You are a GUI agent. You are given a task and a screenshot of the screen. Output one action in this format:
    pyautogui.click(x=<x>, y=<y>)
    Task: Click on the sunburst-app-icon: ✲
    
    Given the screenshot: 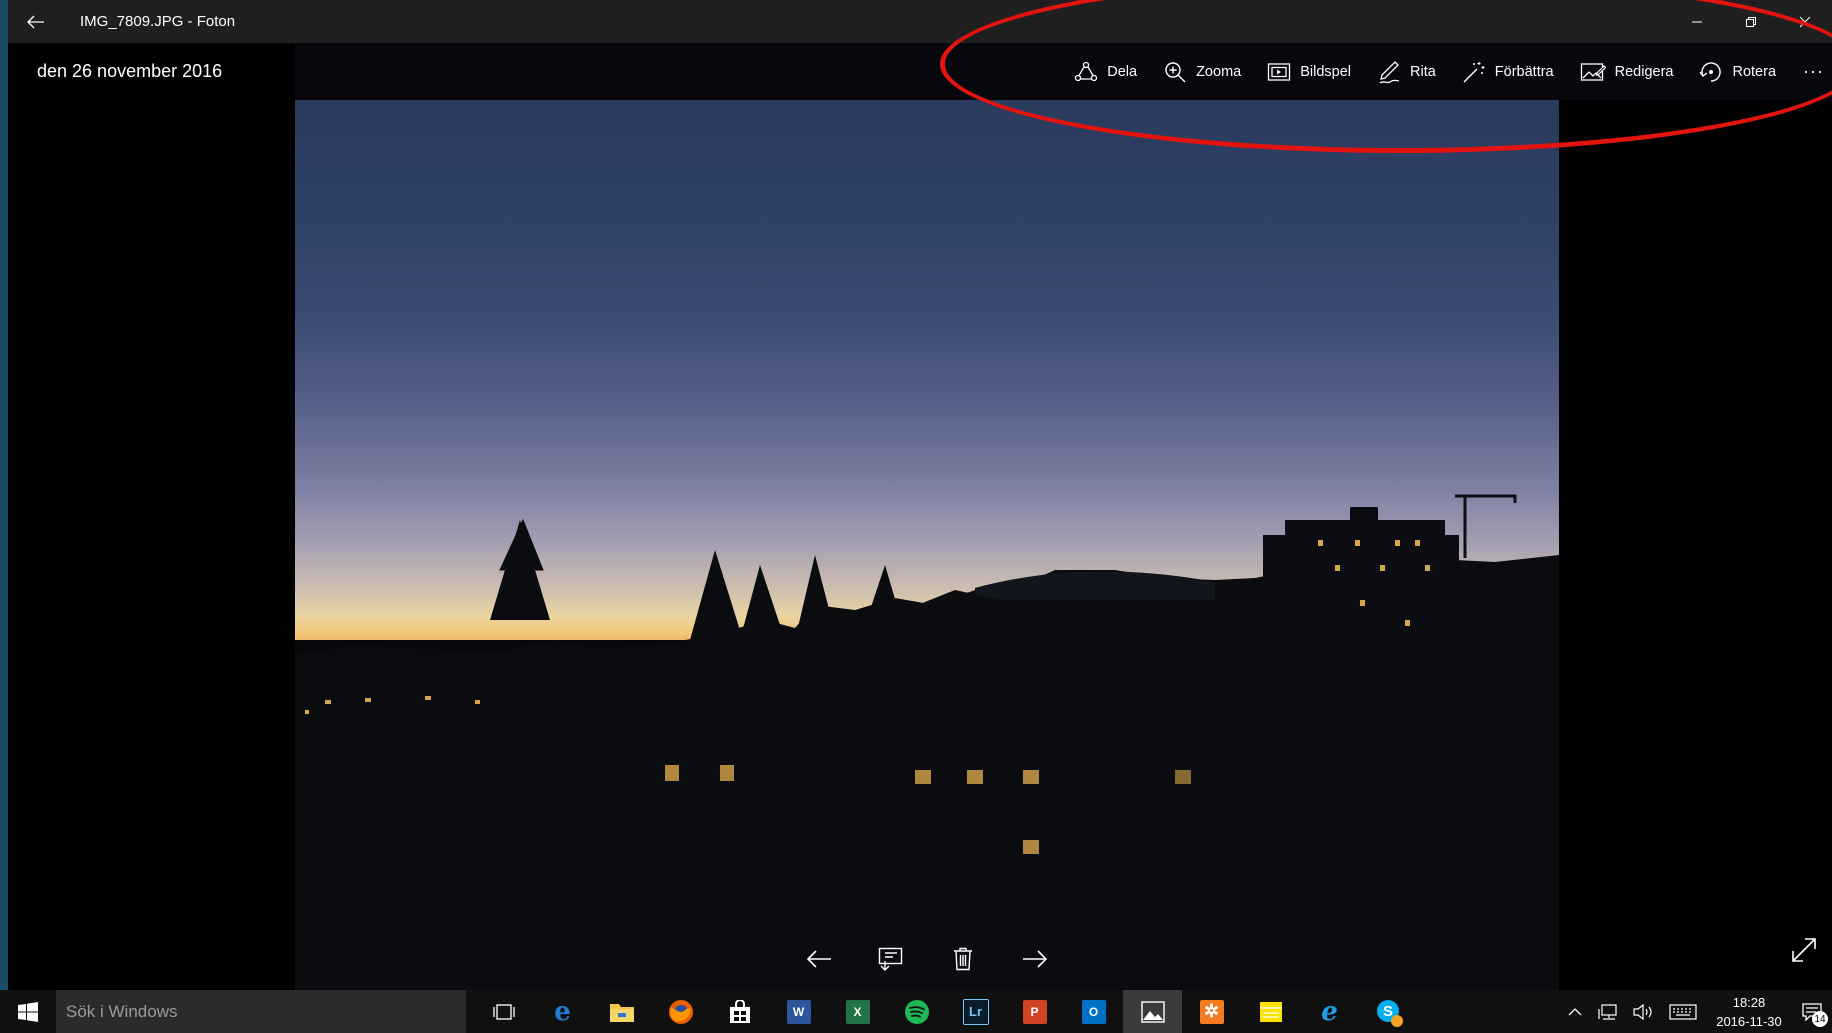 What is the action you would take?
    pyautogui.click(x=1211, y=1011)
    